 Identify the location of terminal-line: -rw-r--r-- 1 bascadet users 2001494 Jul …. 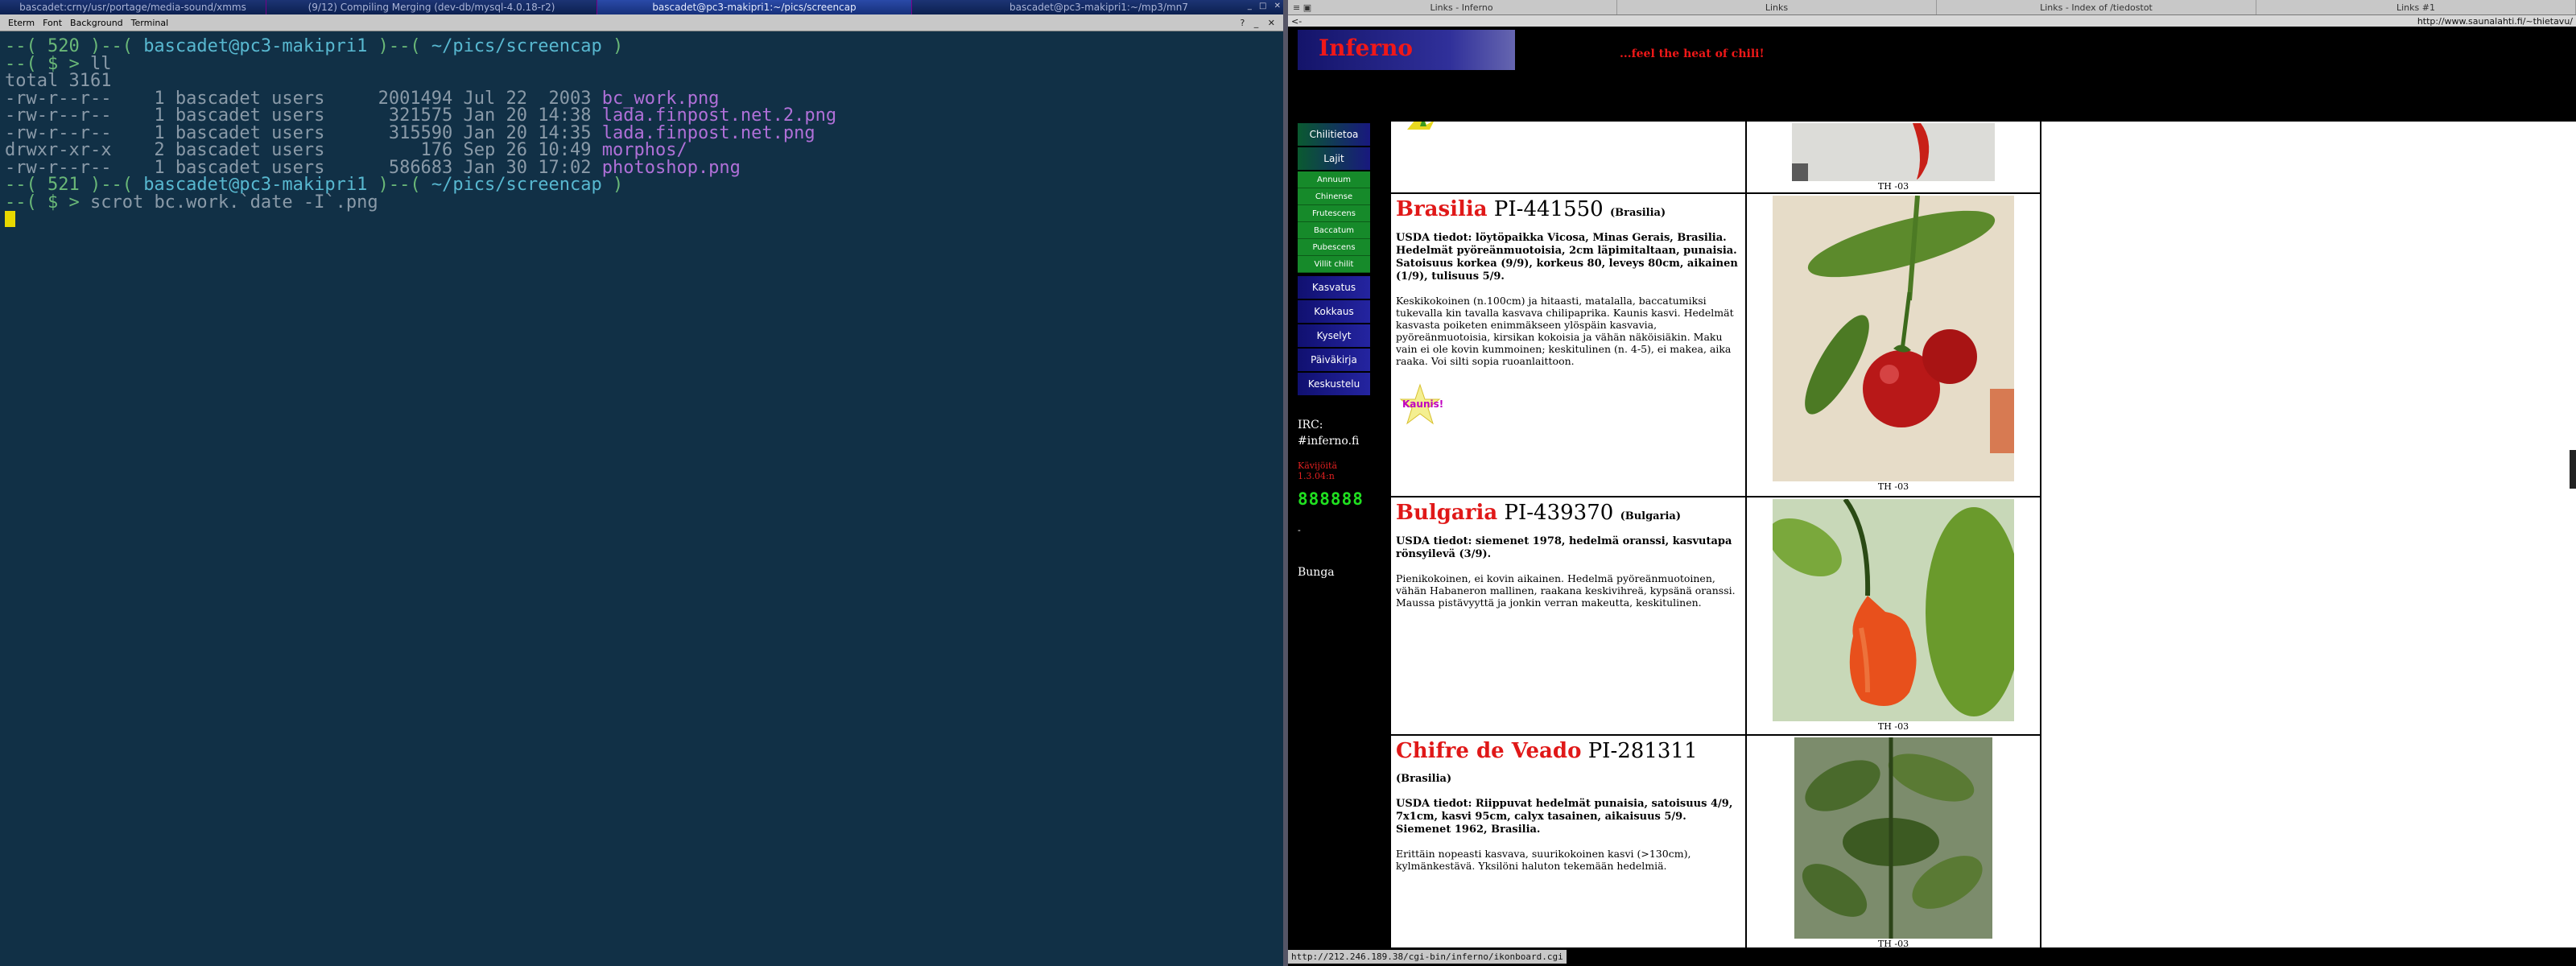
(641, 98).